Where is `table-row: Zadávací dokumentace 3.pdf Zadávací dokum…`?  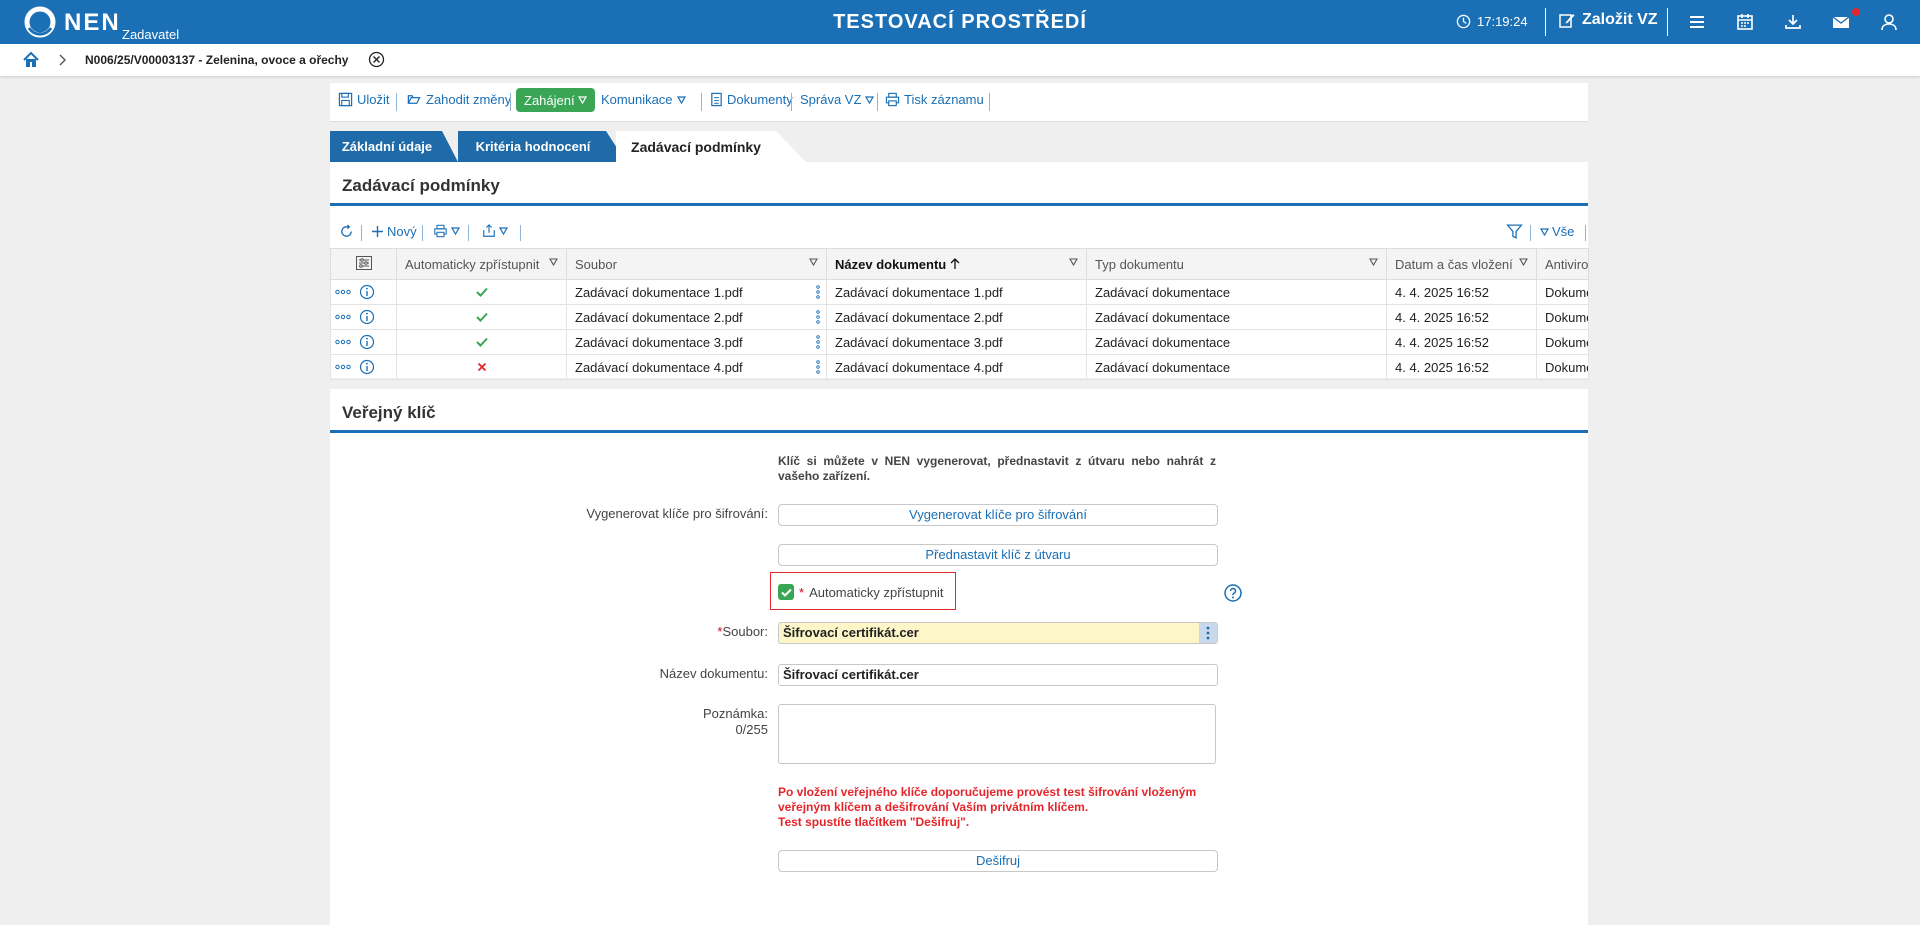 table-row: Zadávací dokumentace 3.pdf Zadávací dokum… is located at coordinates (959, 342).